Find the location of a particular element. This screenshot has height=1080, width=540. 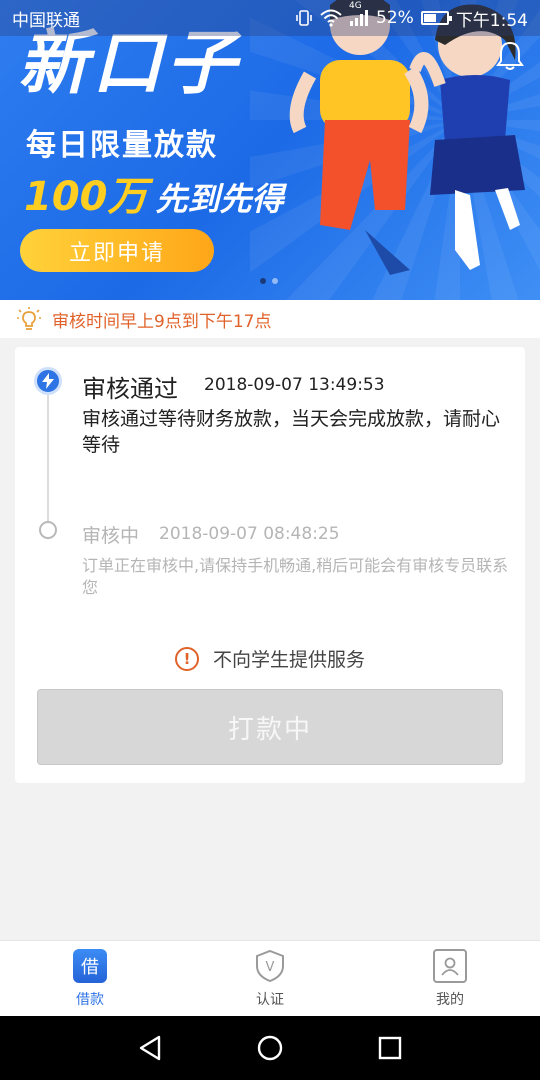

step-approved-time: 2018-09-07 13:49:53 is located at coordinates (294, 385).